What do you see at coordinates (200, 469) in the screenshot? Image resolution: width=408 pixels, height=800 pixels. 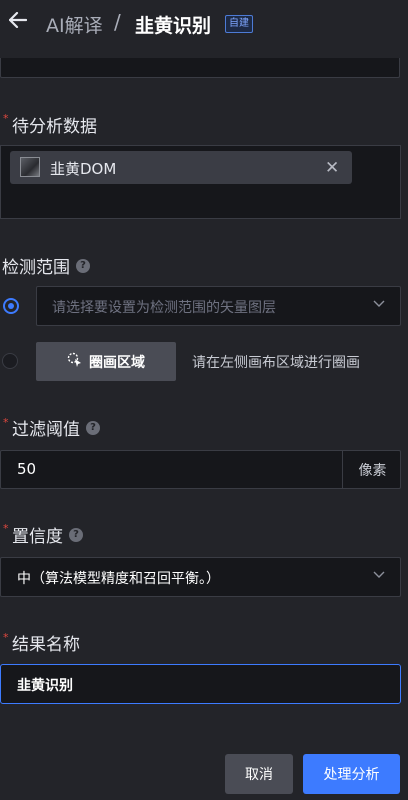 I see `threshold-input: 50` at bounding box center [200, 469].